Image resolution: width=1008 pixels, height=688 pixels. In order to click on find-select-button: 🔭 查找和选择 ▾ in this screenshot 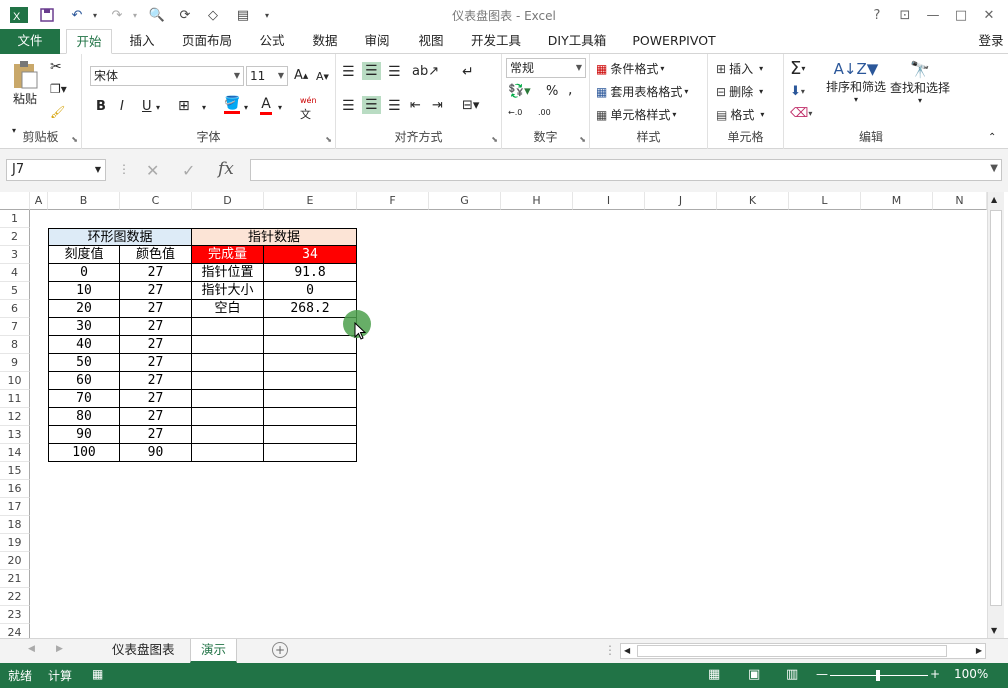, I will do `click(920, 82)`.